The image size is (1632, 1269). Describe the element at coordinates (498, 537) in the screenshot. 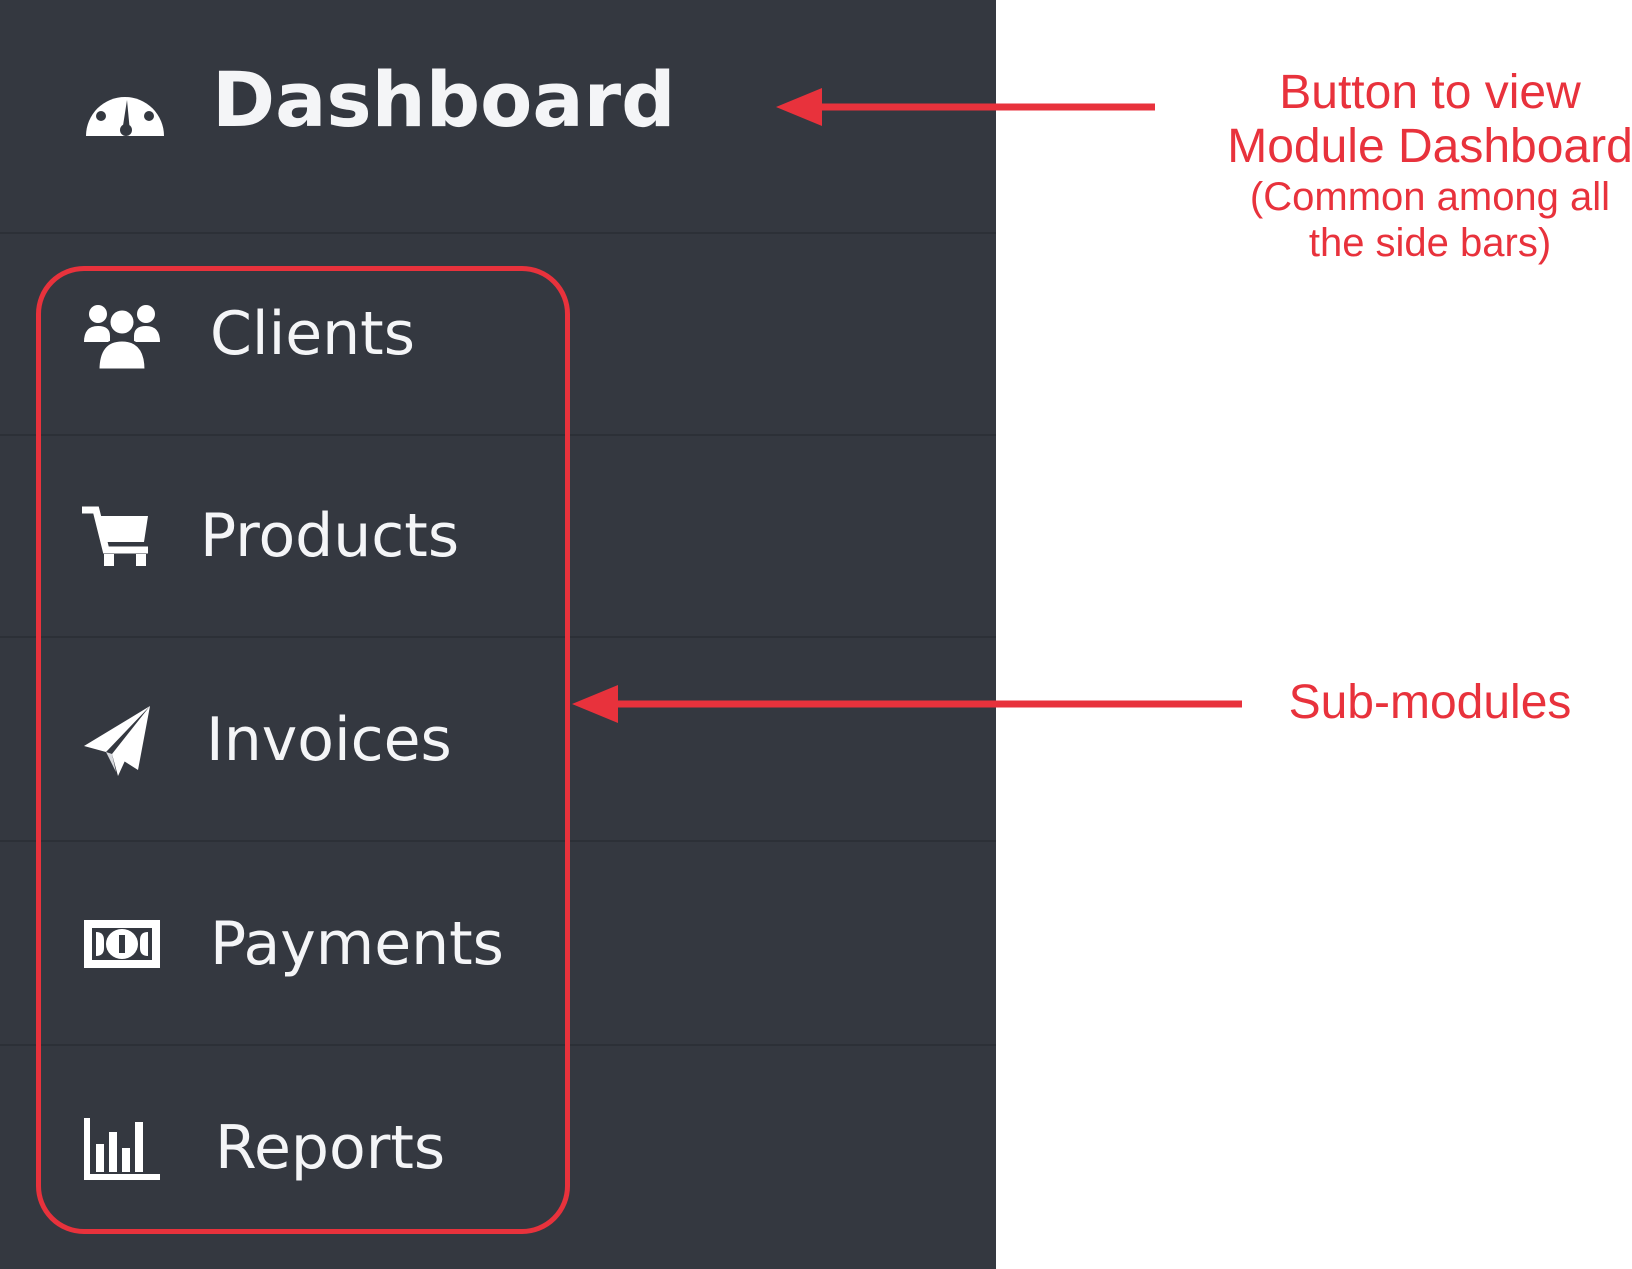

I see `sidebar-item-products: Products` at that location.